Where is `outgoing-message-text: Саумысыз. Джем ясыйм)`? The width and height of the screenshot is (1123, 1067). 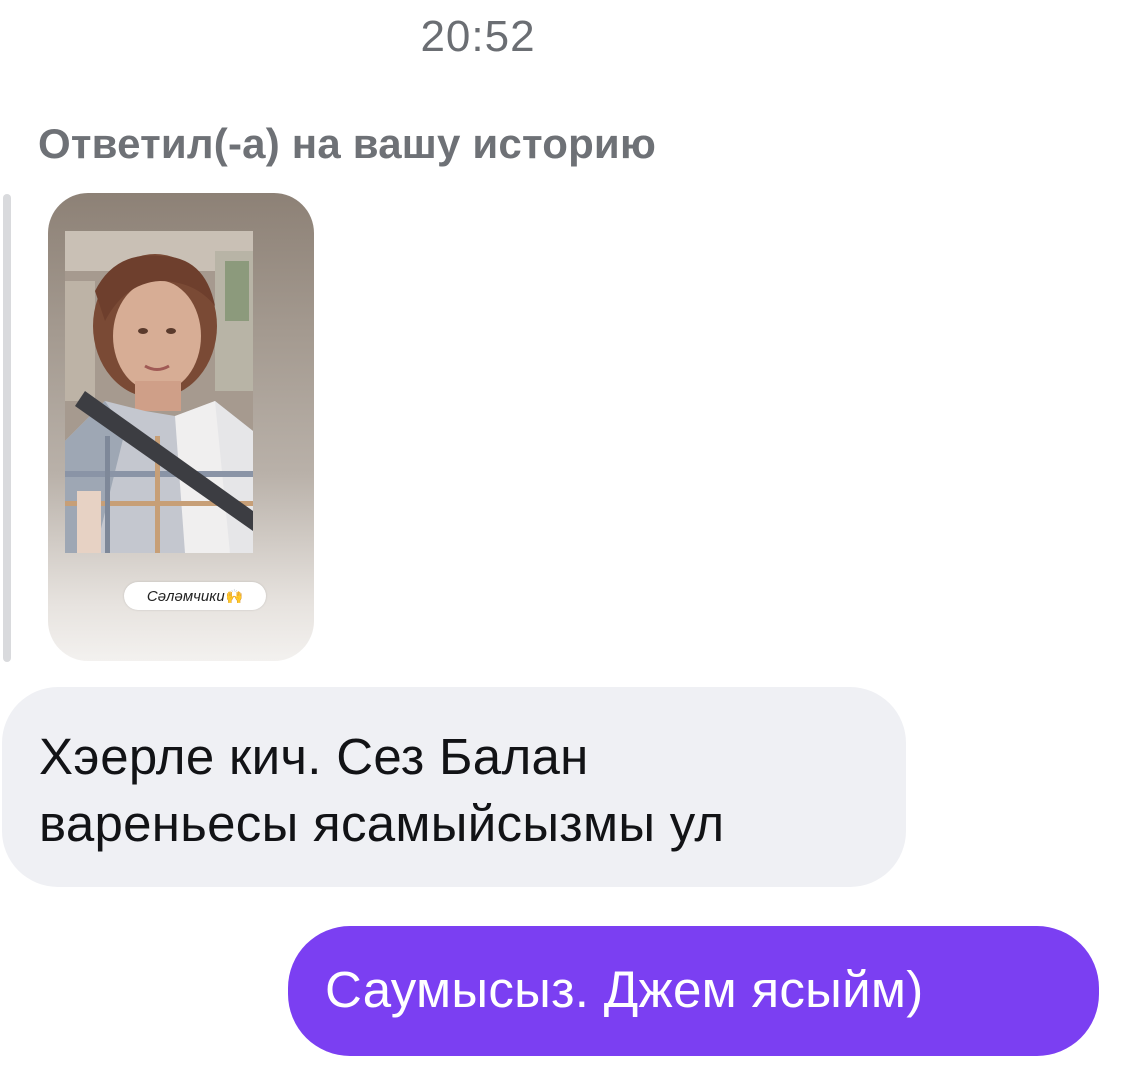
outgoing-message-text: Саумысыз. Джем ясыйм) is located at coordinates (624, 989).